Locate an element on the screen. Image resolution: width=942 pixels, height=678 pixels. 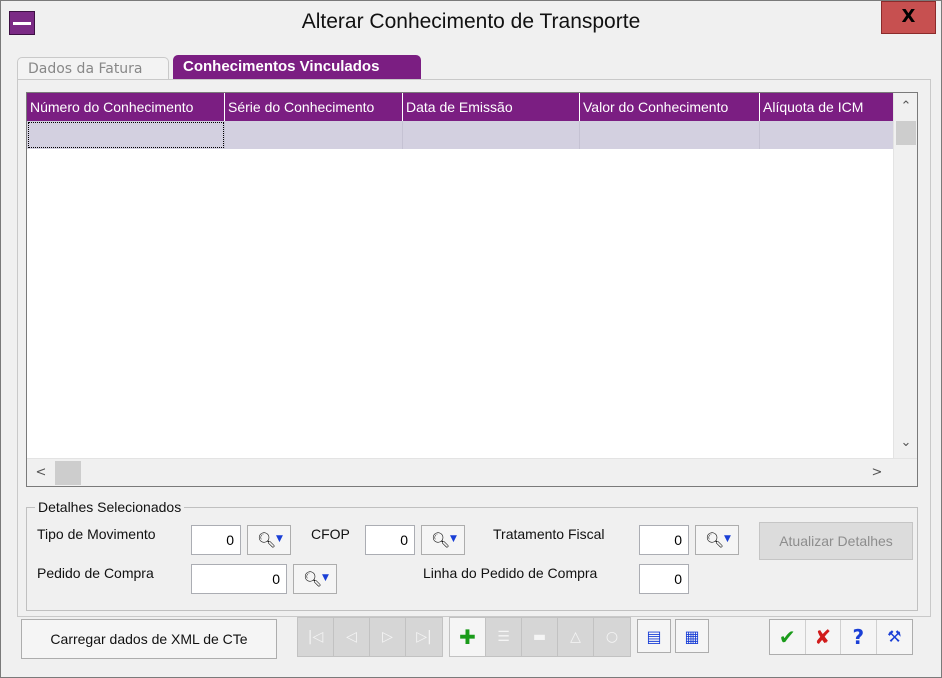
record-navigation: |◁ ◁ ▷ ▷| is located at coordinates (370, 637).